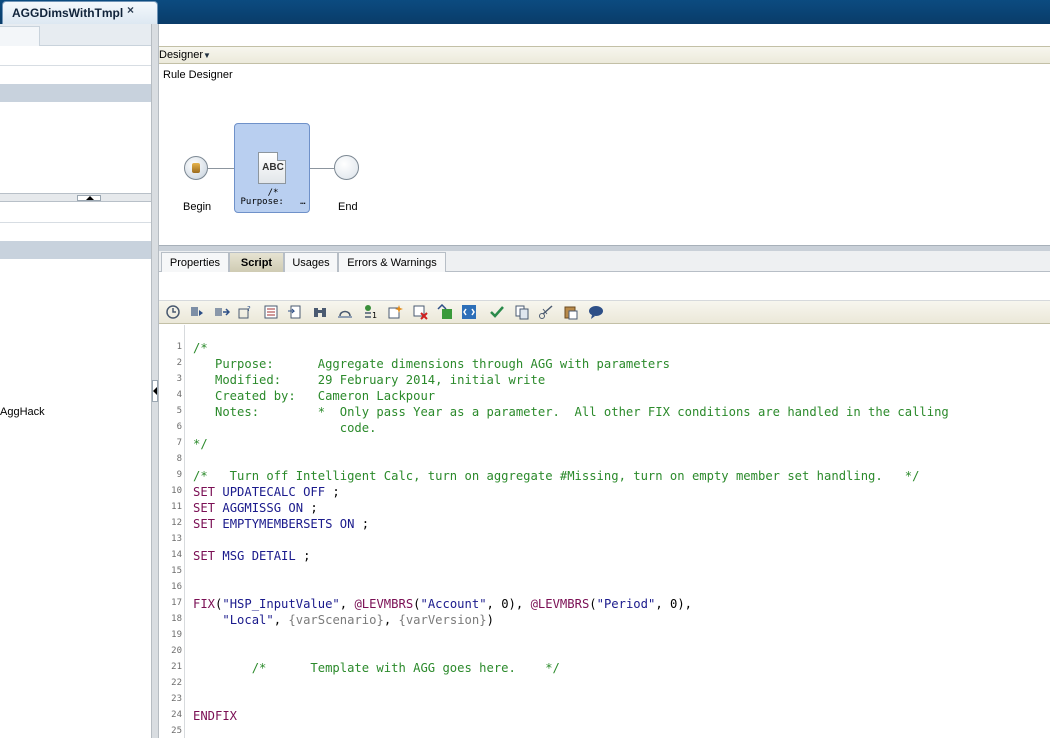 The width and height of the screenshot is (1050, 738). What do you see at coordinates (179, 459) in the screenshot?
I see `line-number: 8` at bounding box center [179, 459].